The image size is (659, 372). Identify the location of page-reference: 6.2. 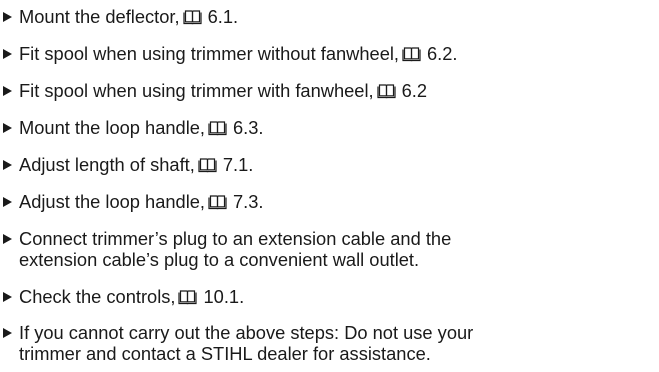
(414, 90).